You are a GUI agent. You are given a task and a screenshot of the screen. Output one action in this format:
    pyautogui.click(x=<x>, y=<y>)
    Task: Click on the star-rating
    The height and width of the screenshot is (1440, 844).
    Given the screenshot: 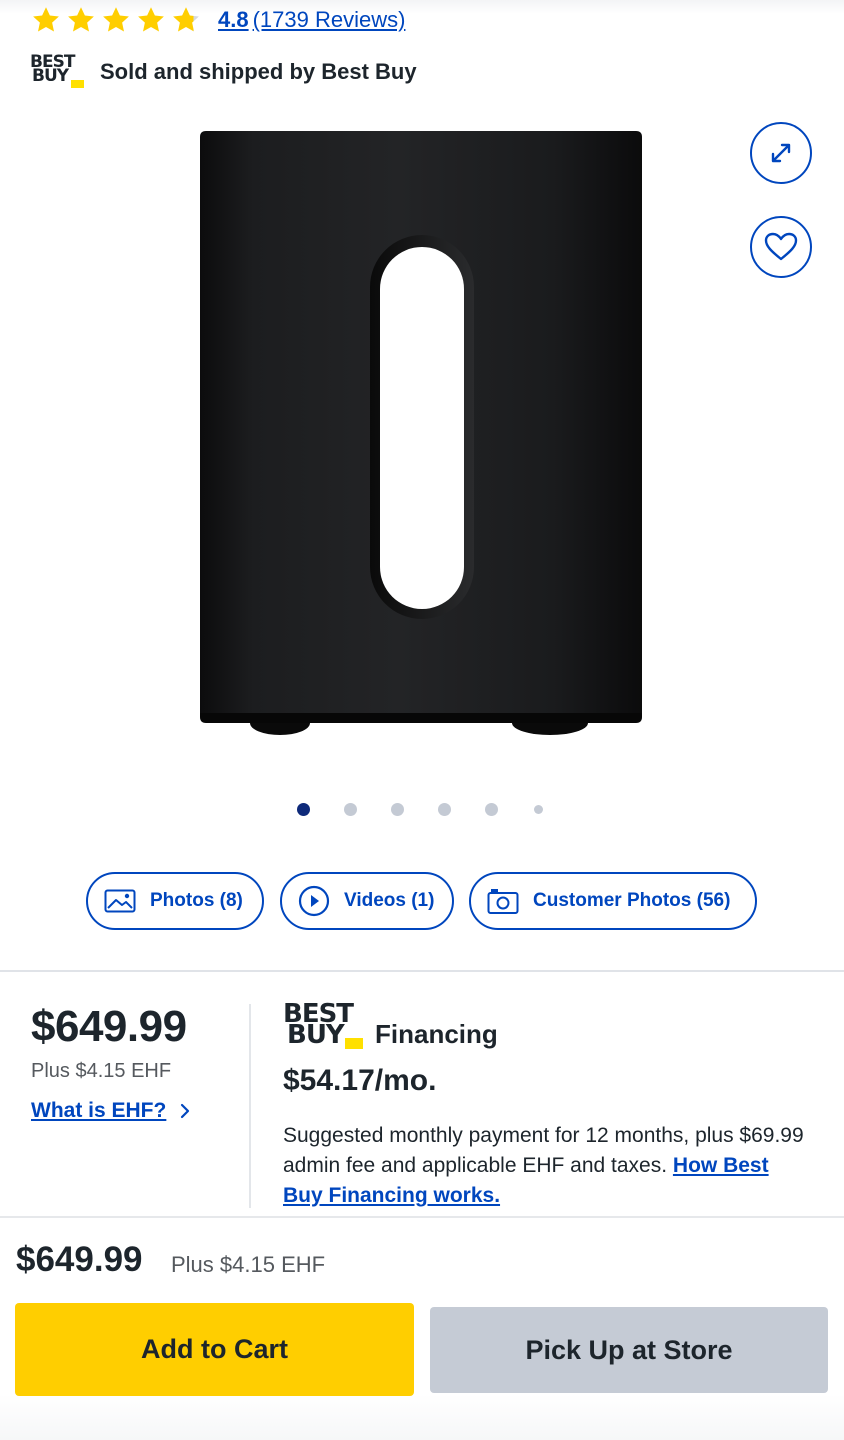 What is the action you would take?
    pyautogui.click(x=116, y=20)
    